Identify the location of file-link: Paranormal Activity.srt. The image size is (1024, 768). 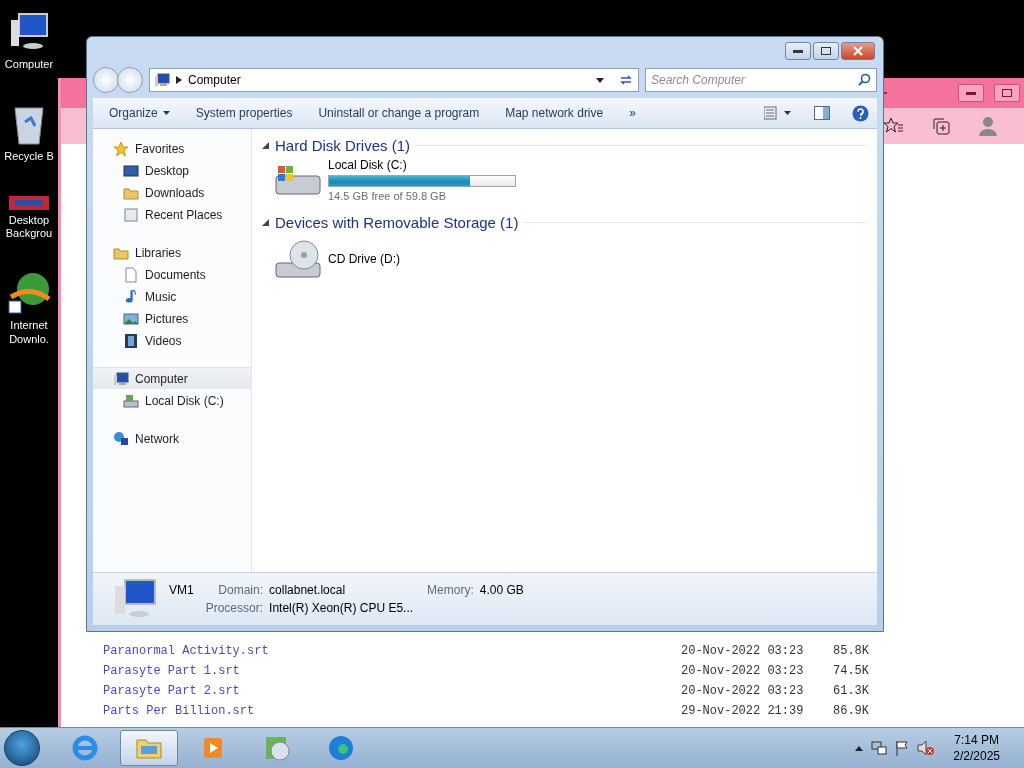
(392, 651).